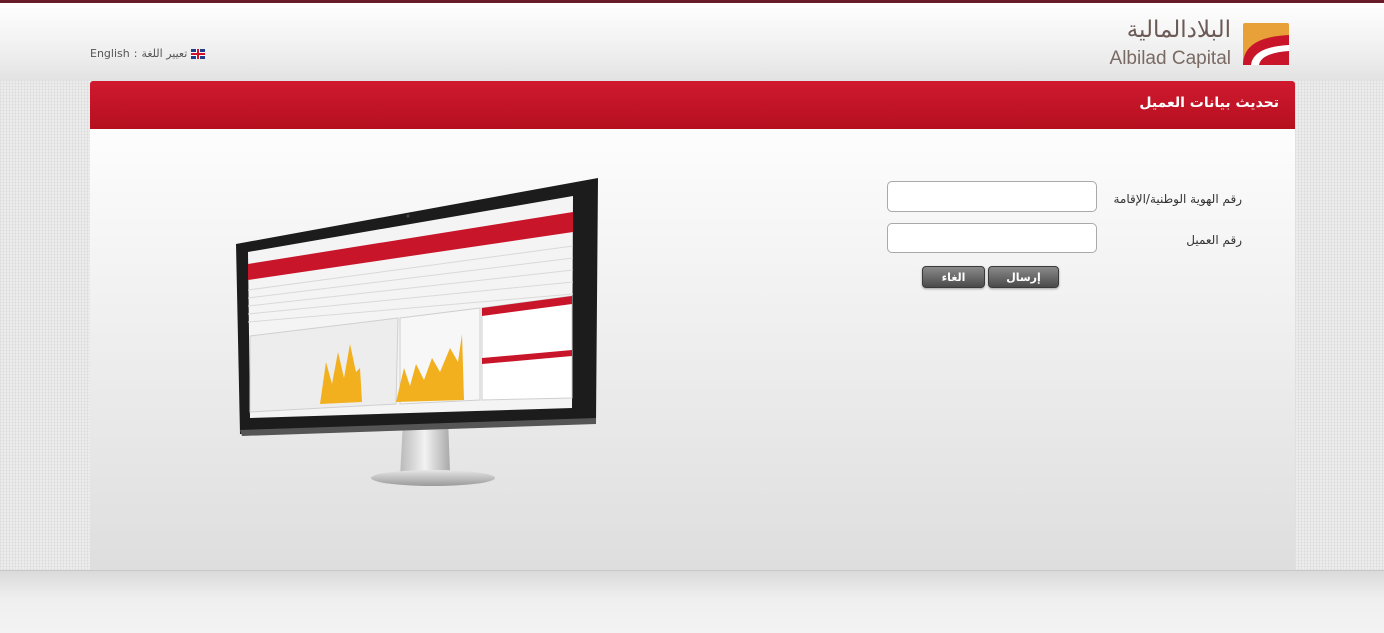  I want to click on logo-mark-icon, so click(1266, 44).